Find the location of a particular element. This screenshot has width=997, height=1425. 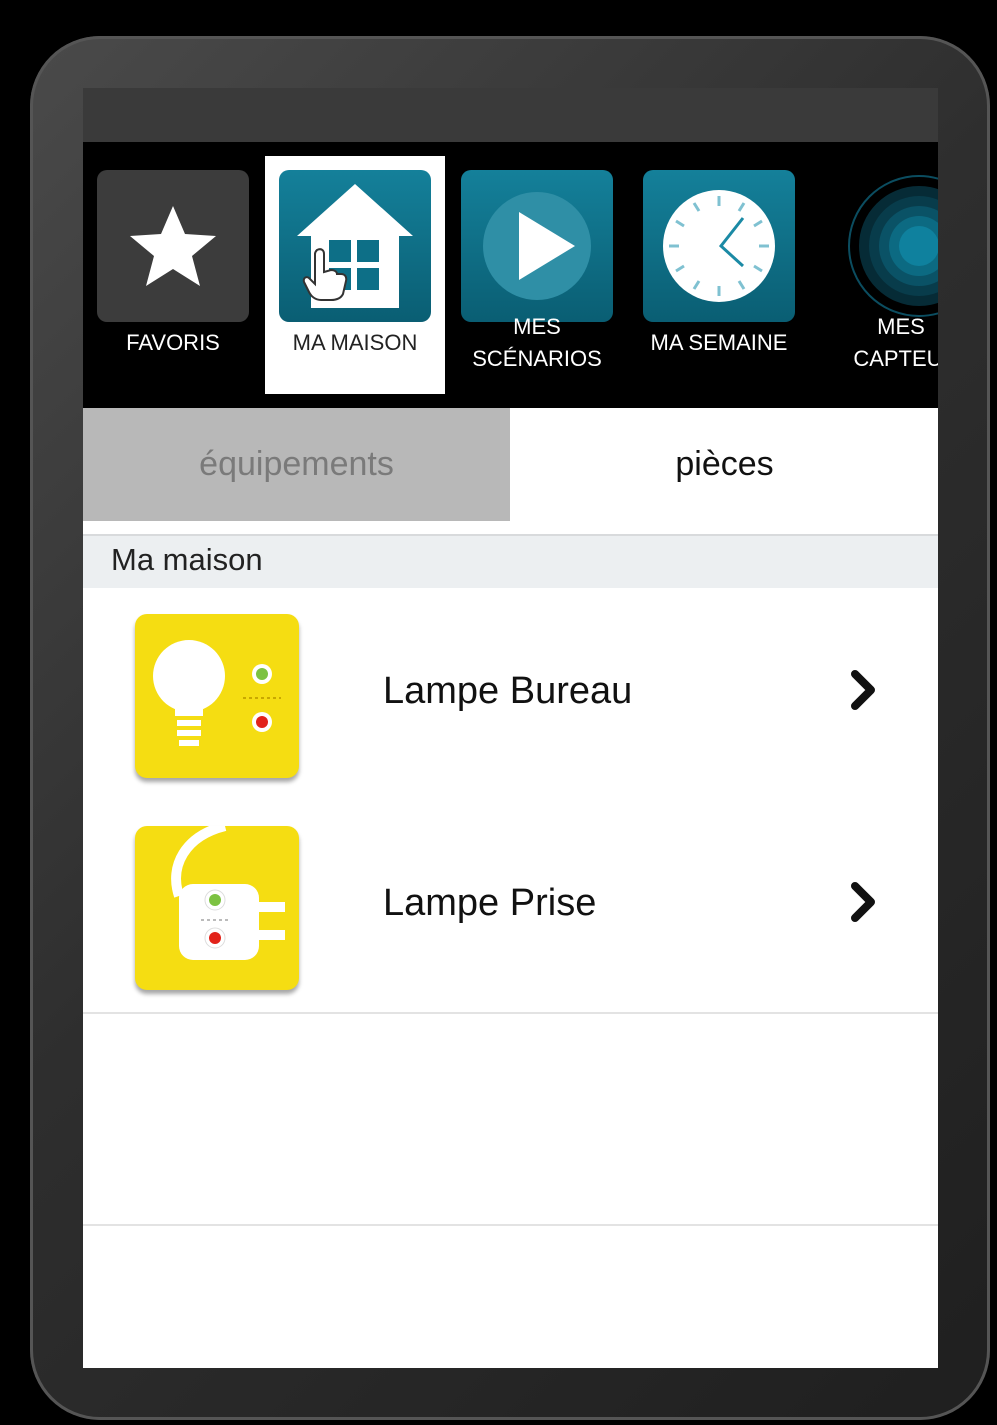

device-name: Lampe Bureau is located at coordinates (508, 691).